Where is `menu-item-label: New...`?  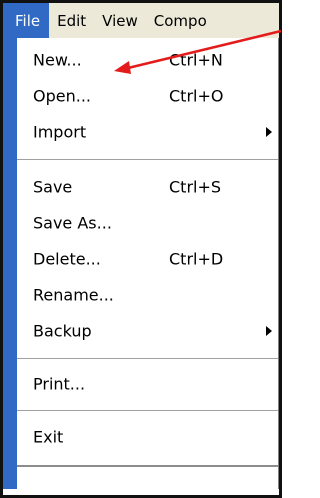
menu-item-label: New... is located at coordinates (57, 60).